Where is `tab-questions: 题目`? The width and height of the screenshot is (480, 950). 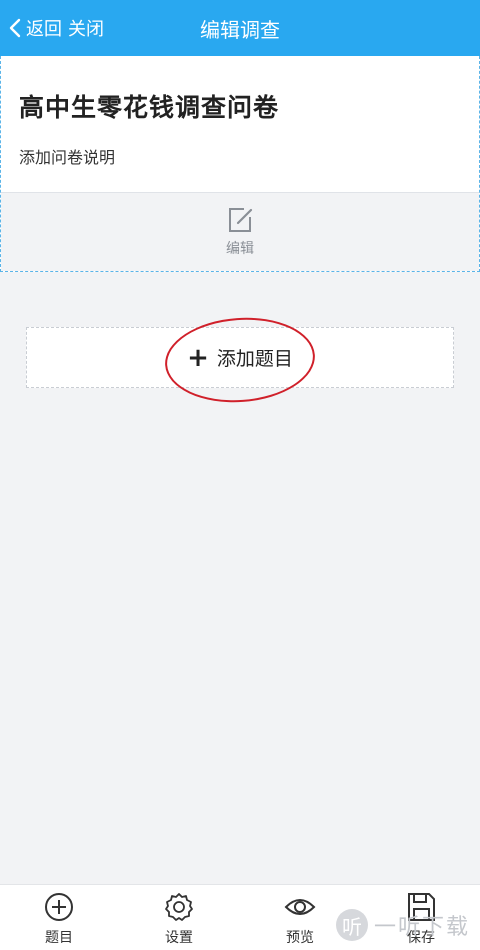
tab-questions: 题目 is located at coordinates (59, 917).